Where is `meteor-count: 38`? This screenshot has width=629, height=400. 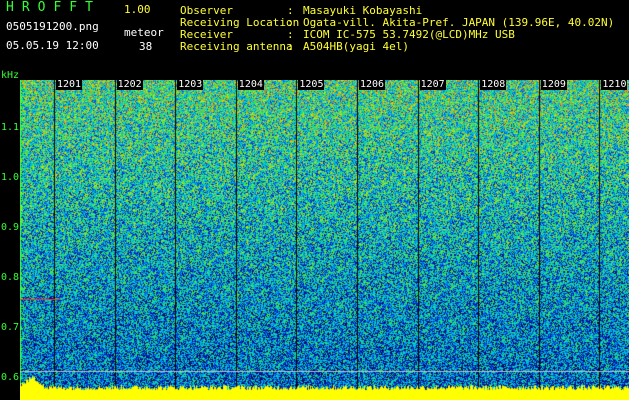
meteor-count: 38 is located at coordinates (146, 46).